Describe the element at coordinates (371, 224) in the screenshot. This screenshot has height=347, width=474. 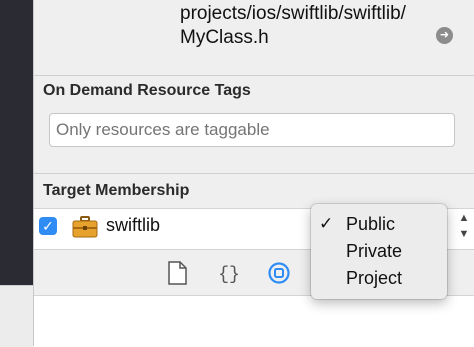
I see `menu-item-label: Public` at that location.